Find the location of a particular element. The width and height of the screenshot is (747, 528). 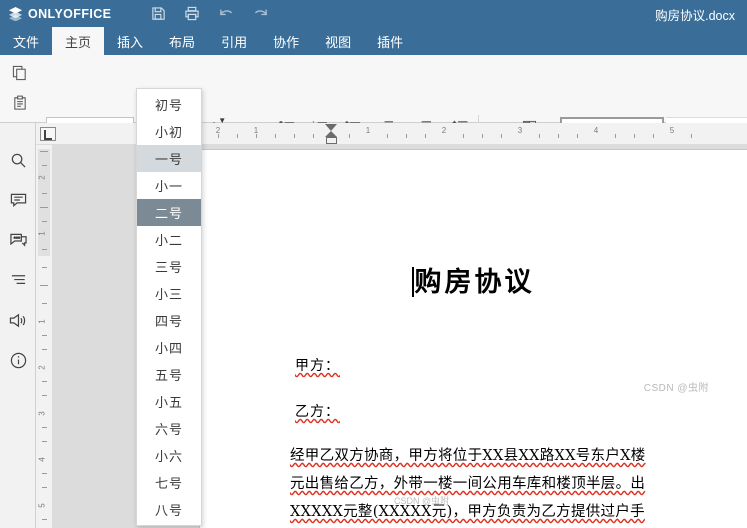

font-size-option: 小三 is located at coordinates (169, 293).